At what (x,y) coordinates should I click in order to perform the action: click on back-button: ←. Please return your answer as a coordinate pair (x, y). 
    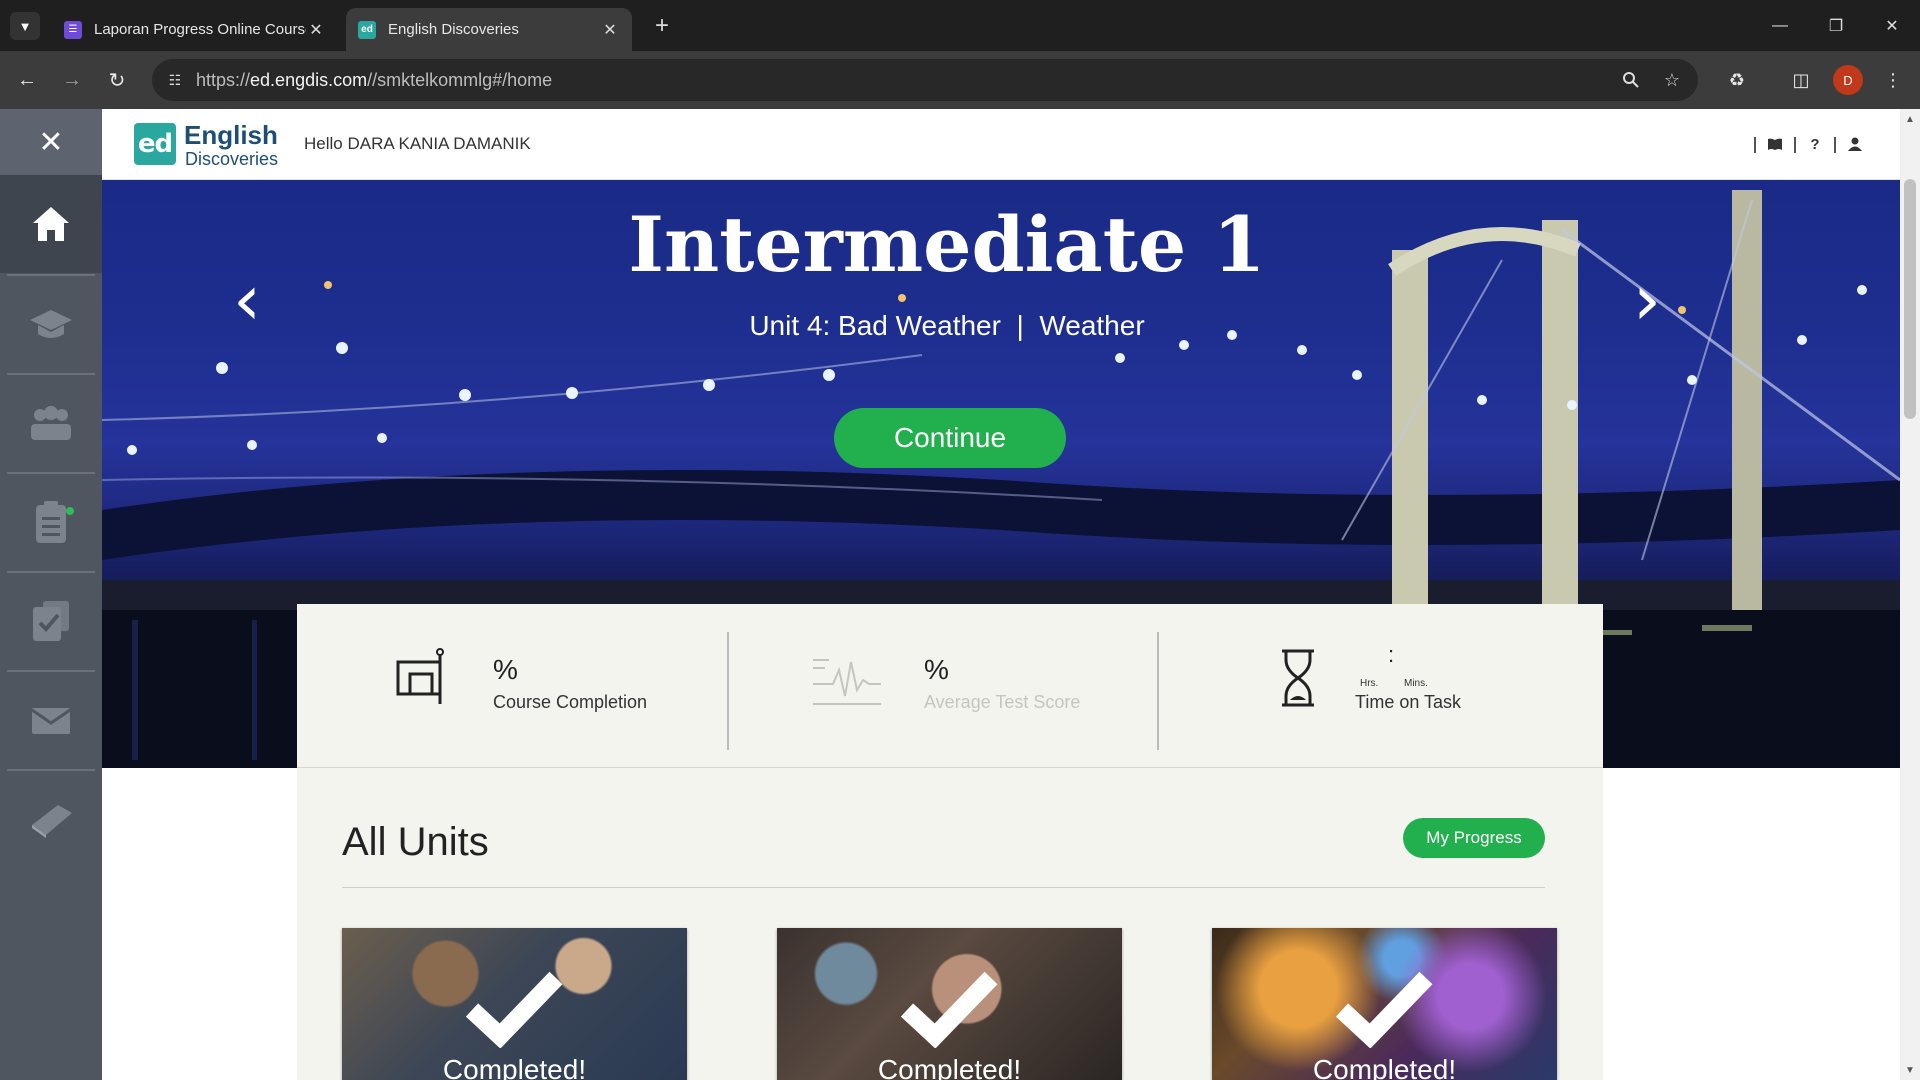
    Looking at the image, I should click on (27, 80).